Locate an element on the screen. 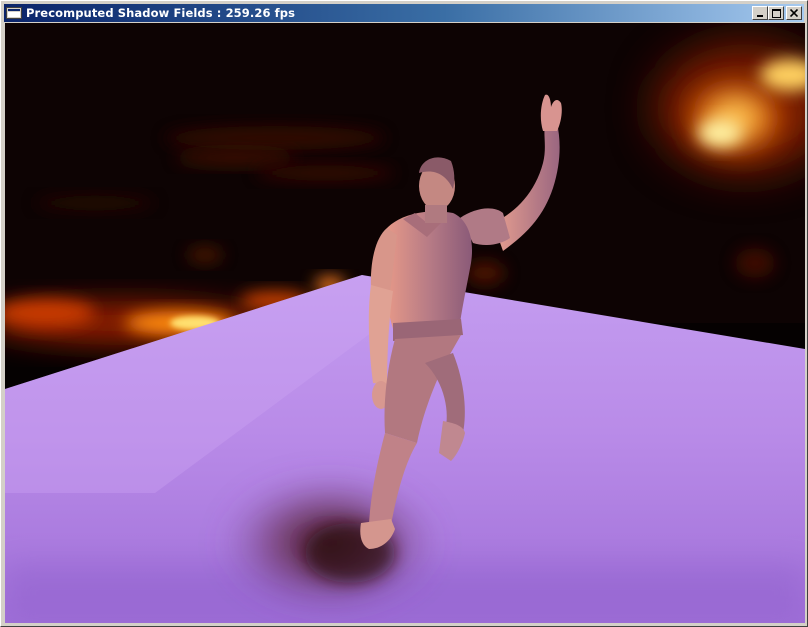 This screenshot has height=627, width=808. maximize-button is located at coordinates (776, 13).